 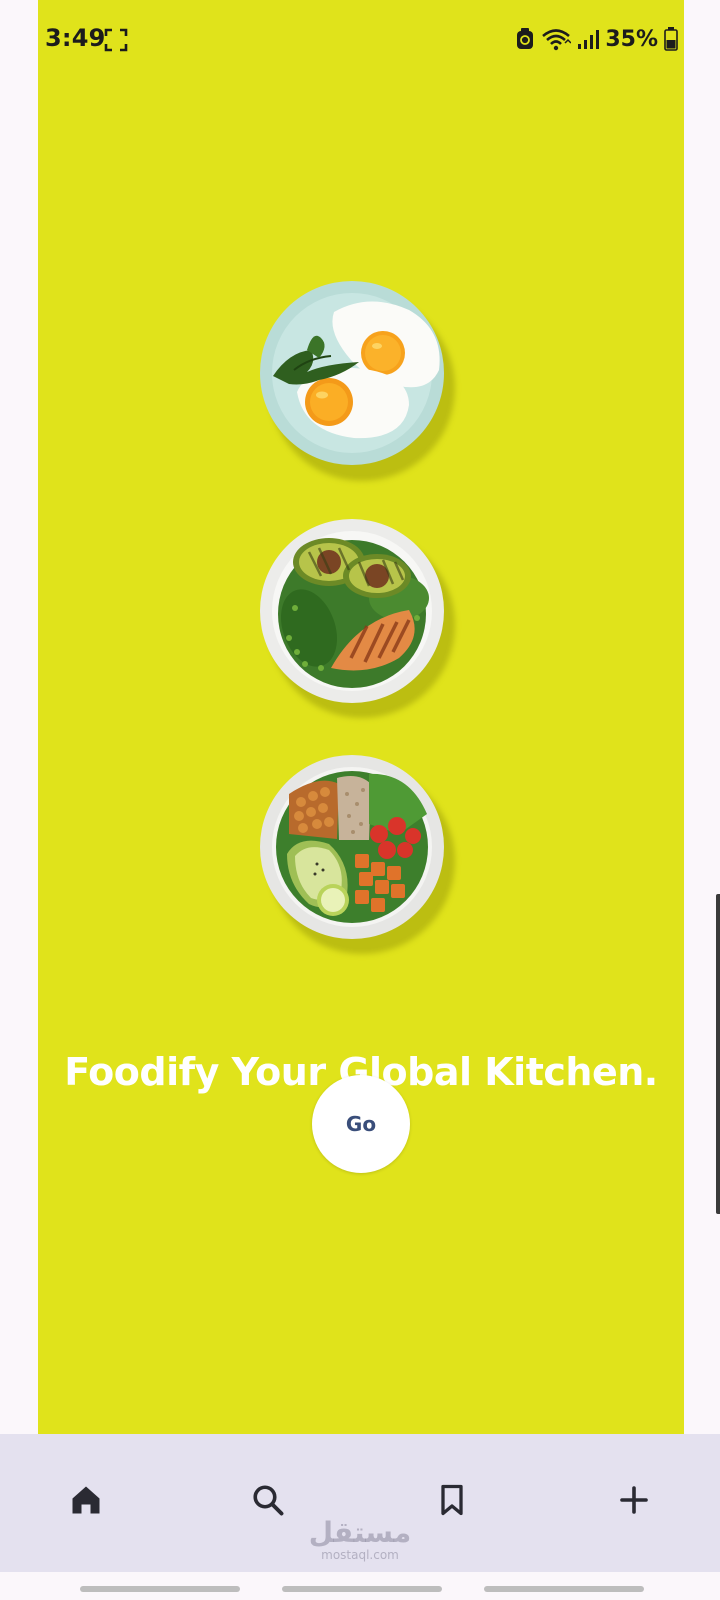 What do you see at coordinates (362, 1589) in the screenshot?
I see `gesture-bar-center` at bounding box center [362, 1589].